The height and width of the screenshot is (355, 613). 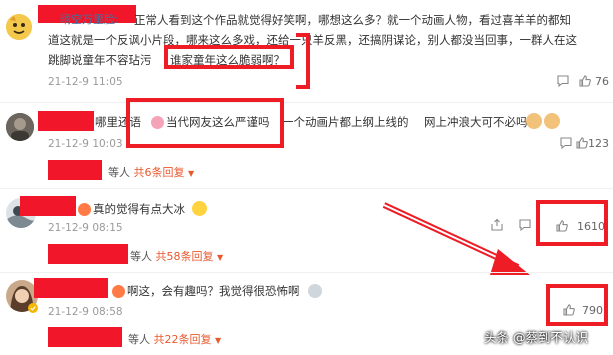 I want to click on verified-badge-icon, so click(x=33, y=308).